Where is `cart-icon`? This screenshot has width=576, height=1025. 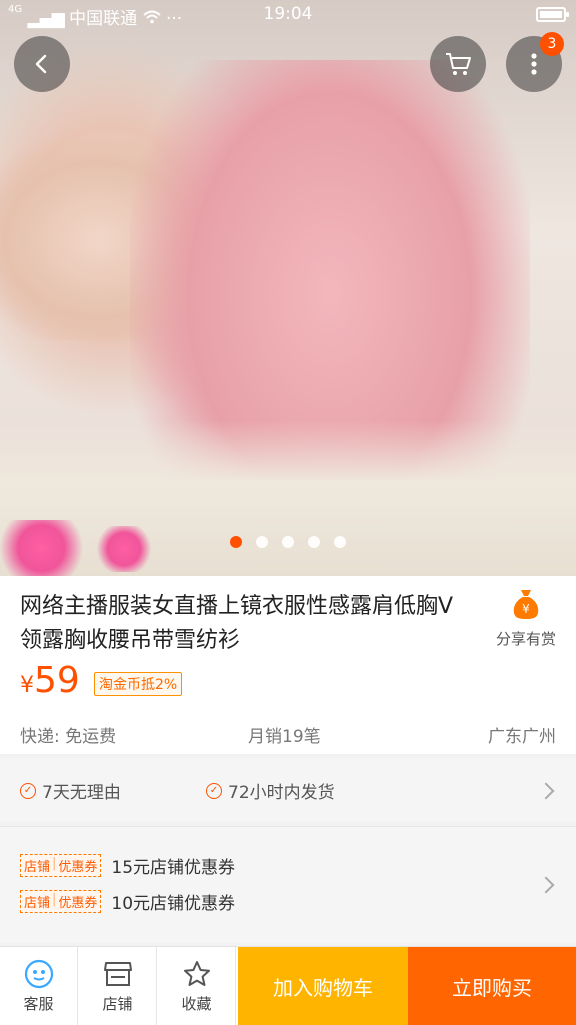 cart-icon is located at coordinates (458, 64).